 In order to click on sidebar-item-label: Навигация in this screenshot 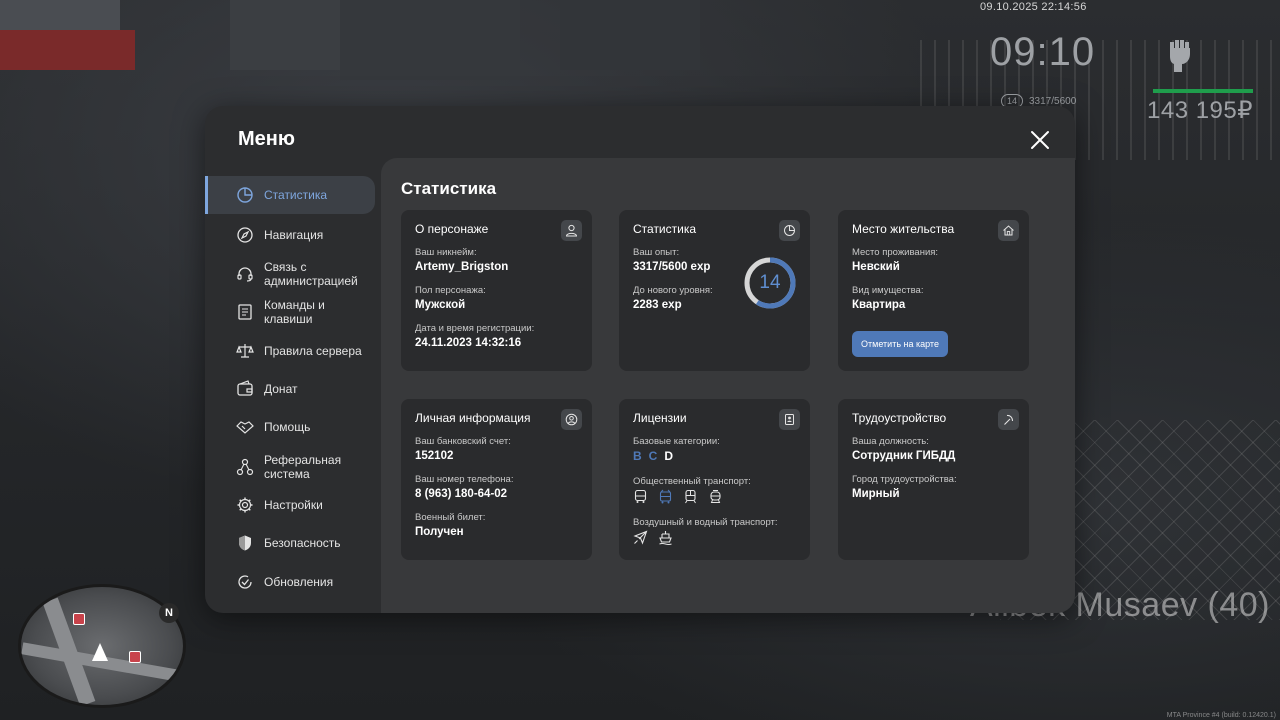, I will do `click(294, 235)`.